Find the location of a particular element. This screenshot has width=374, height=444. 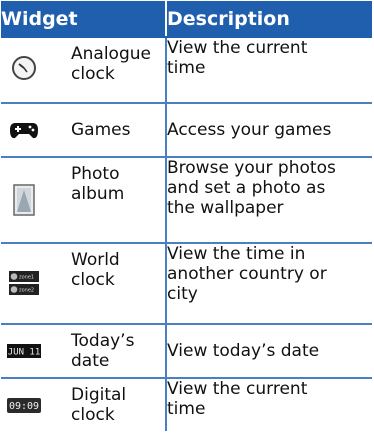

widget-cell: Photo album is located at coordinates (84, 200).